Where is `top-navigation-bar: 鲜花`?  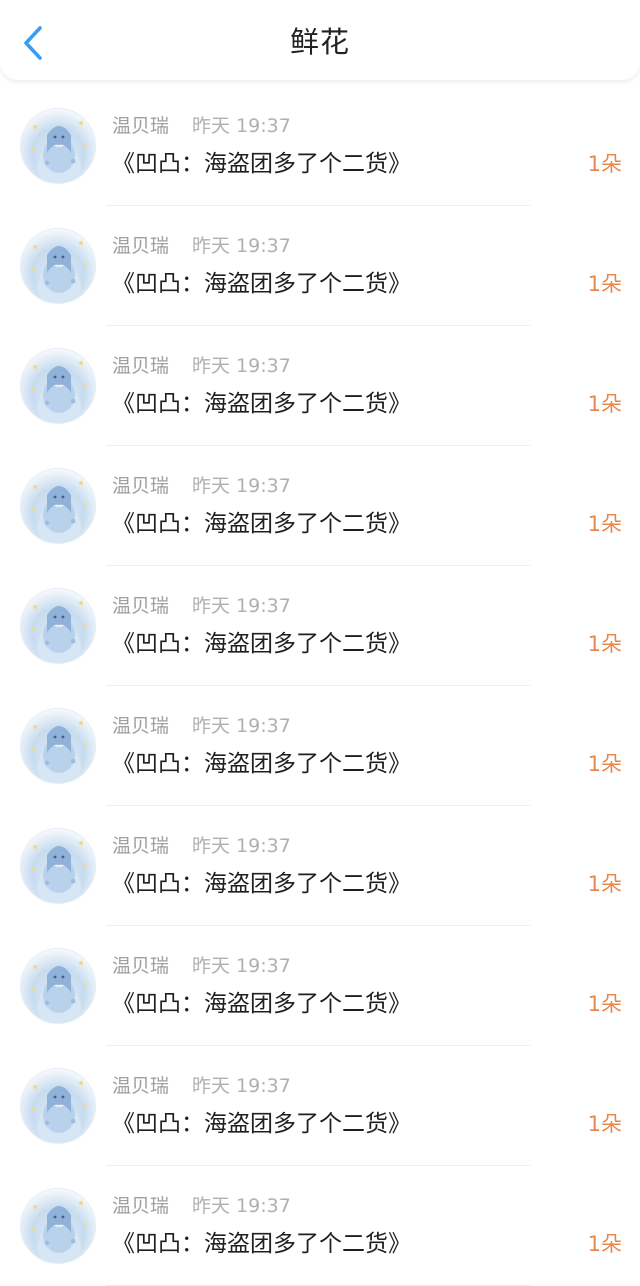
top-navigation-bar: 鲜花 is located at coordinates (320, 40).